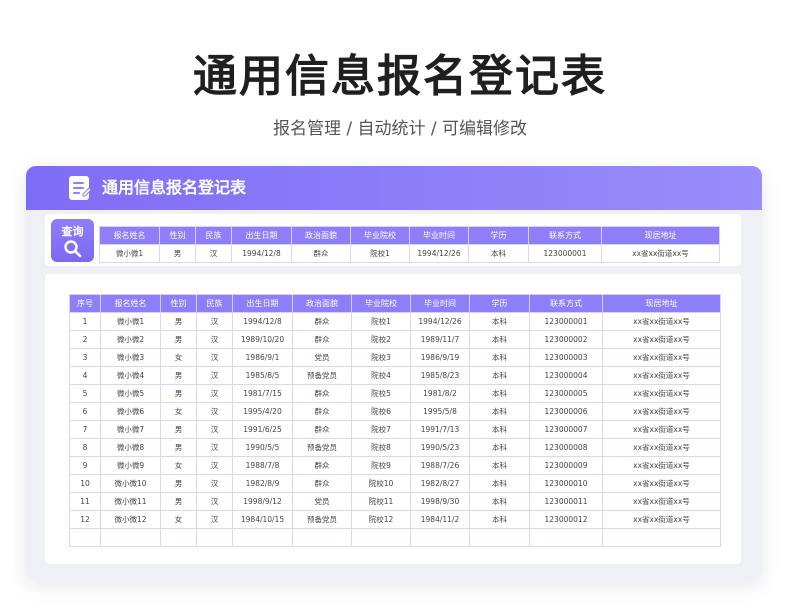 This screenshot has height=613, width=800. What do you see at coordinates (85, 483) in the screenshot?
I see `table-cell: 10` at bounding box center [85, 483].